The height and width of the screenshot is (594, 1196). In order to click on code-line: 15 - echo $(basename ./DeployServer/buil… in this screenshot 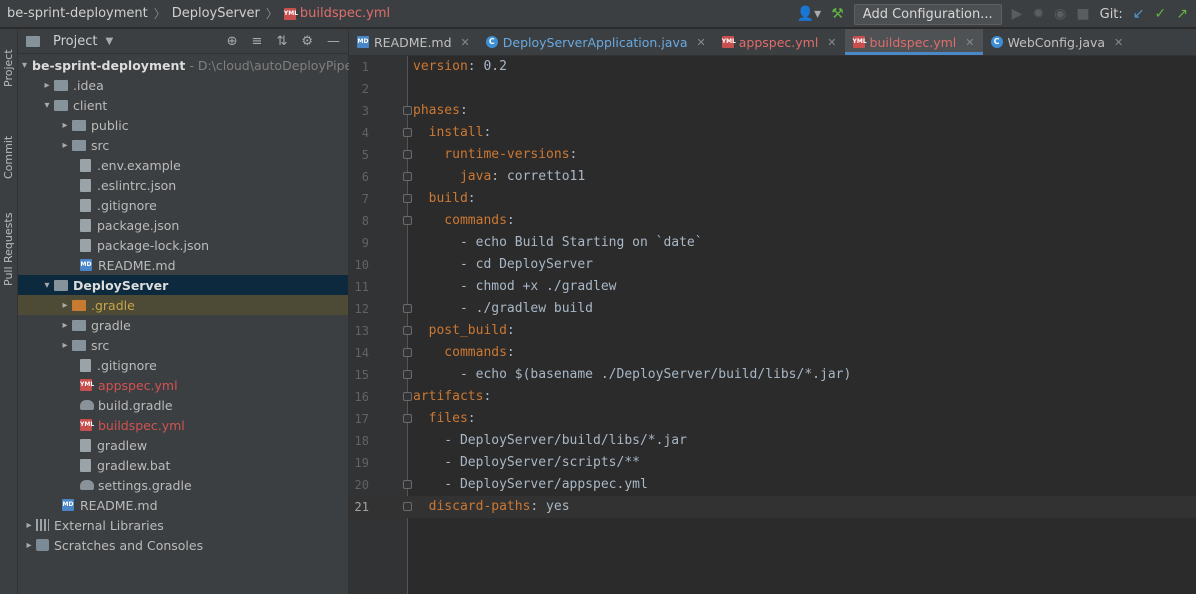, I will do `click(772, 375)`.